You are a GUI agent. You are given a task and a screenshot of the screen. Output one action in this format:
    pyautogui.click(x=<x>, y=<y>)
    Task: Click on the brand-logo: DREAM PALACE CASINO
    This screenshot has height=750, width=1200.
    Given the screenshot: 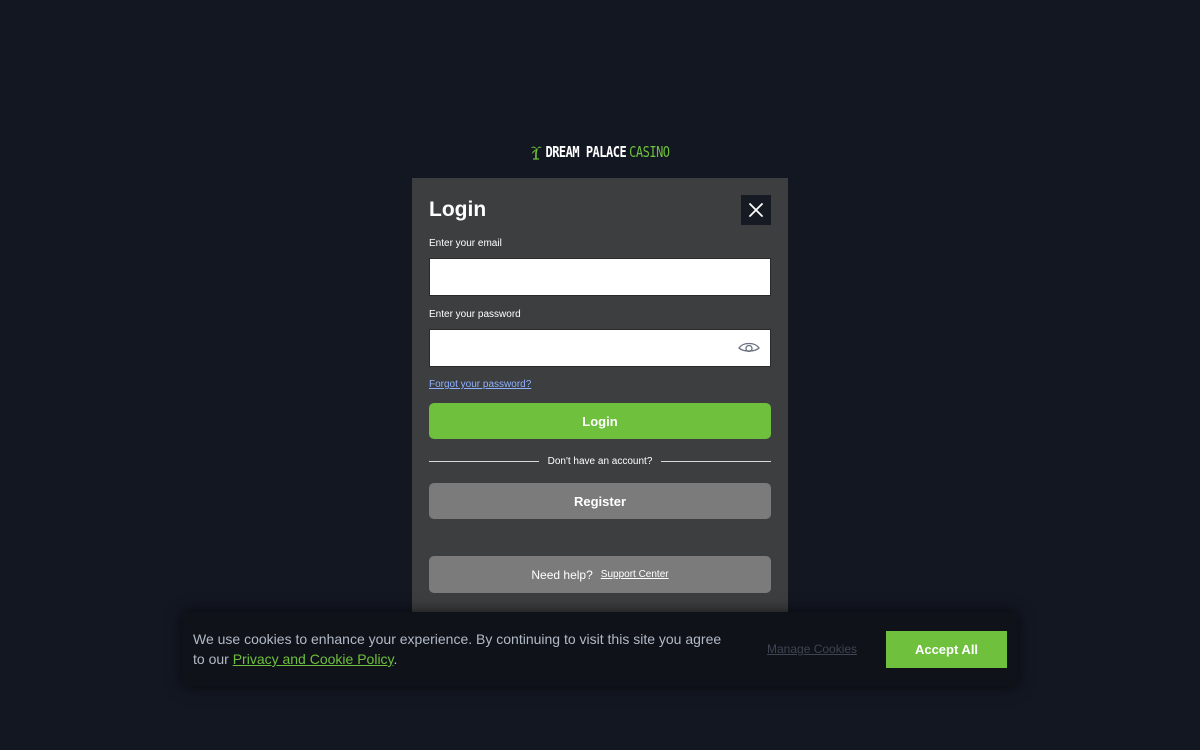 What is the action you would take?
    pyautogui.click(x=600, y=152)
    